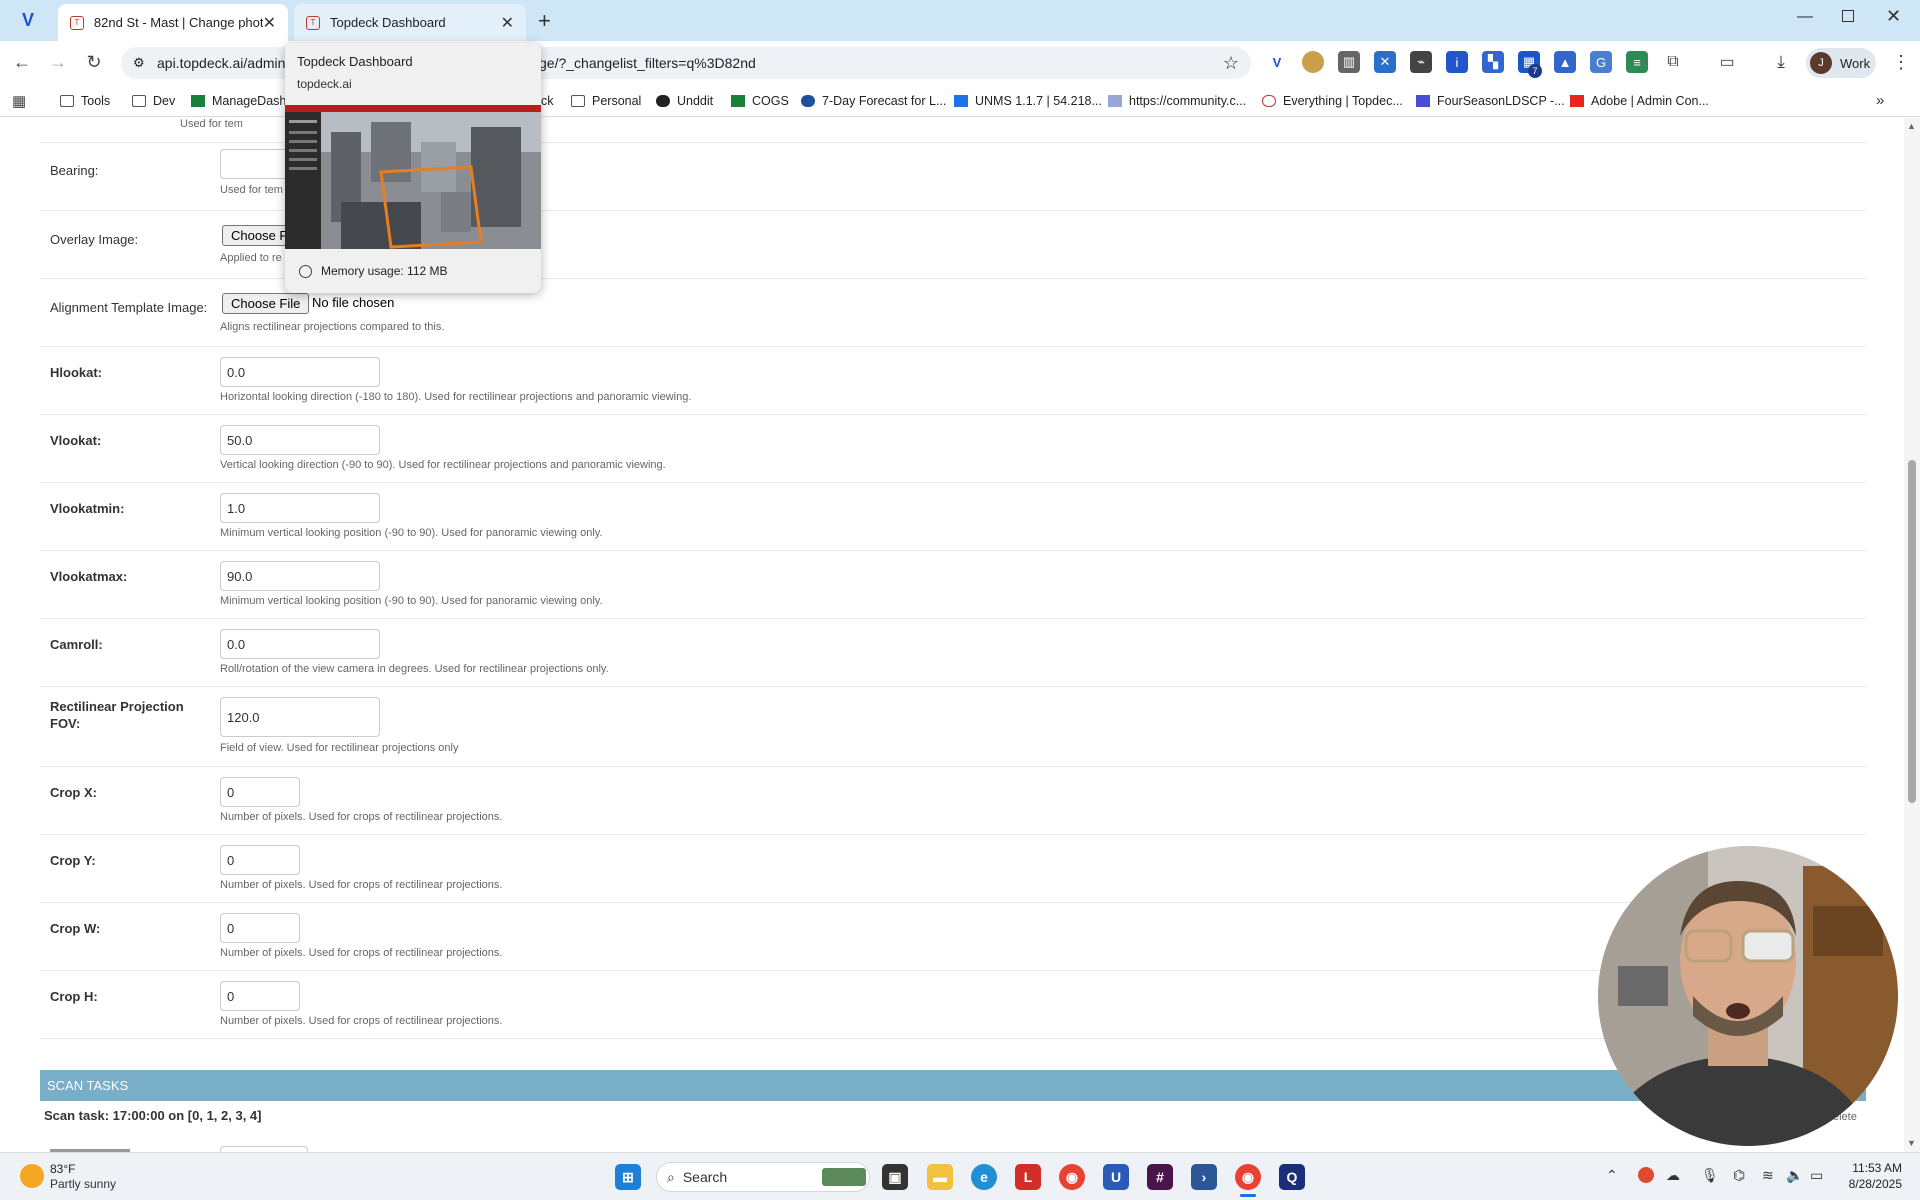 Image resolution: width=1920 pixels, height=1200 pixels. Describe the element at coordinates (300, 508) in the screenshot. I see `vlookatmin-input: 1.0` at that location.